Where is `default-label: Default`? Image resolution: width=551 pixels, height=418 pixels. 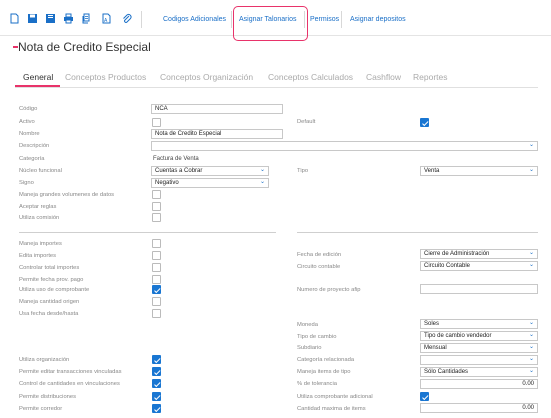
default-label: Default is located at coordinates (306, 122).